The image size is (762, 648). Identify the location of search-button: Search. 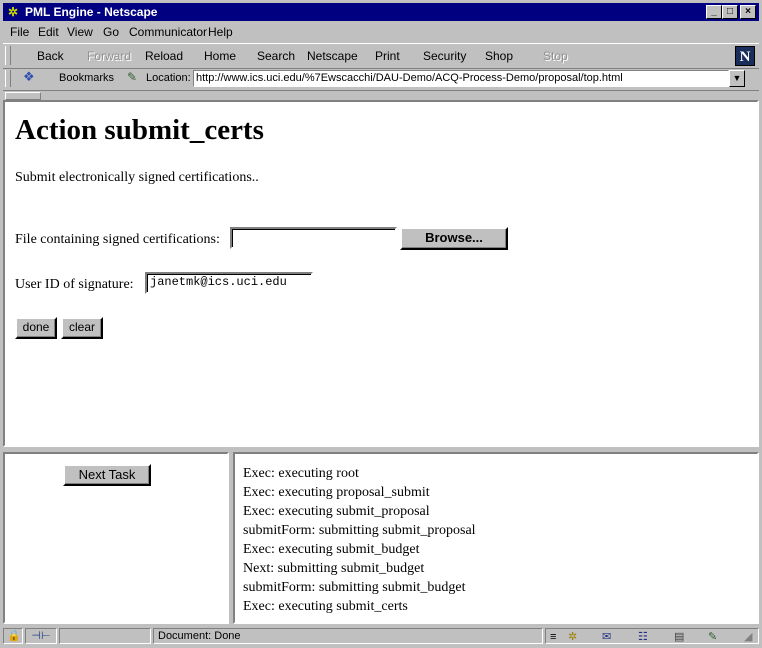
(276, 56).